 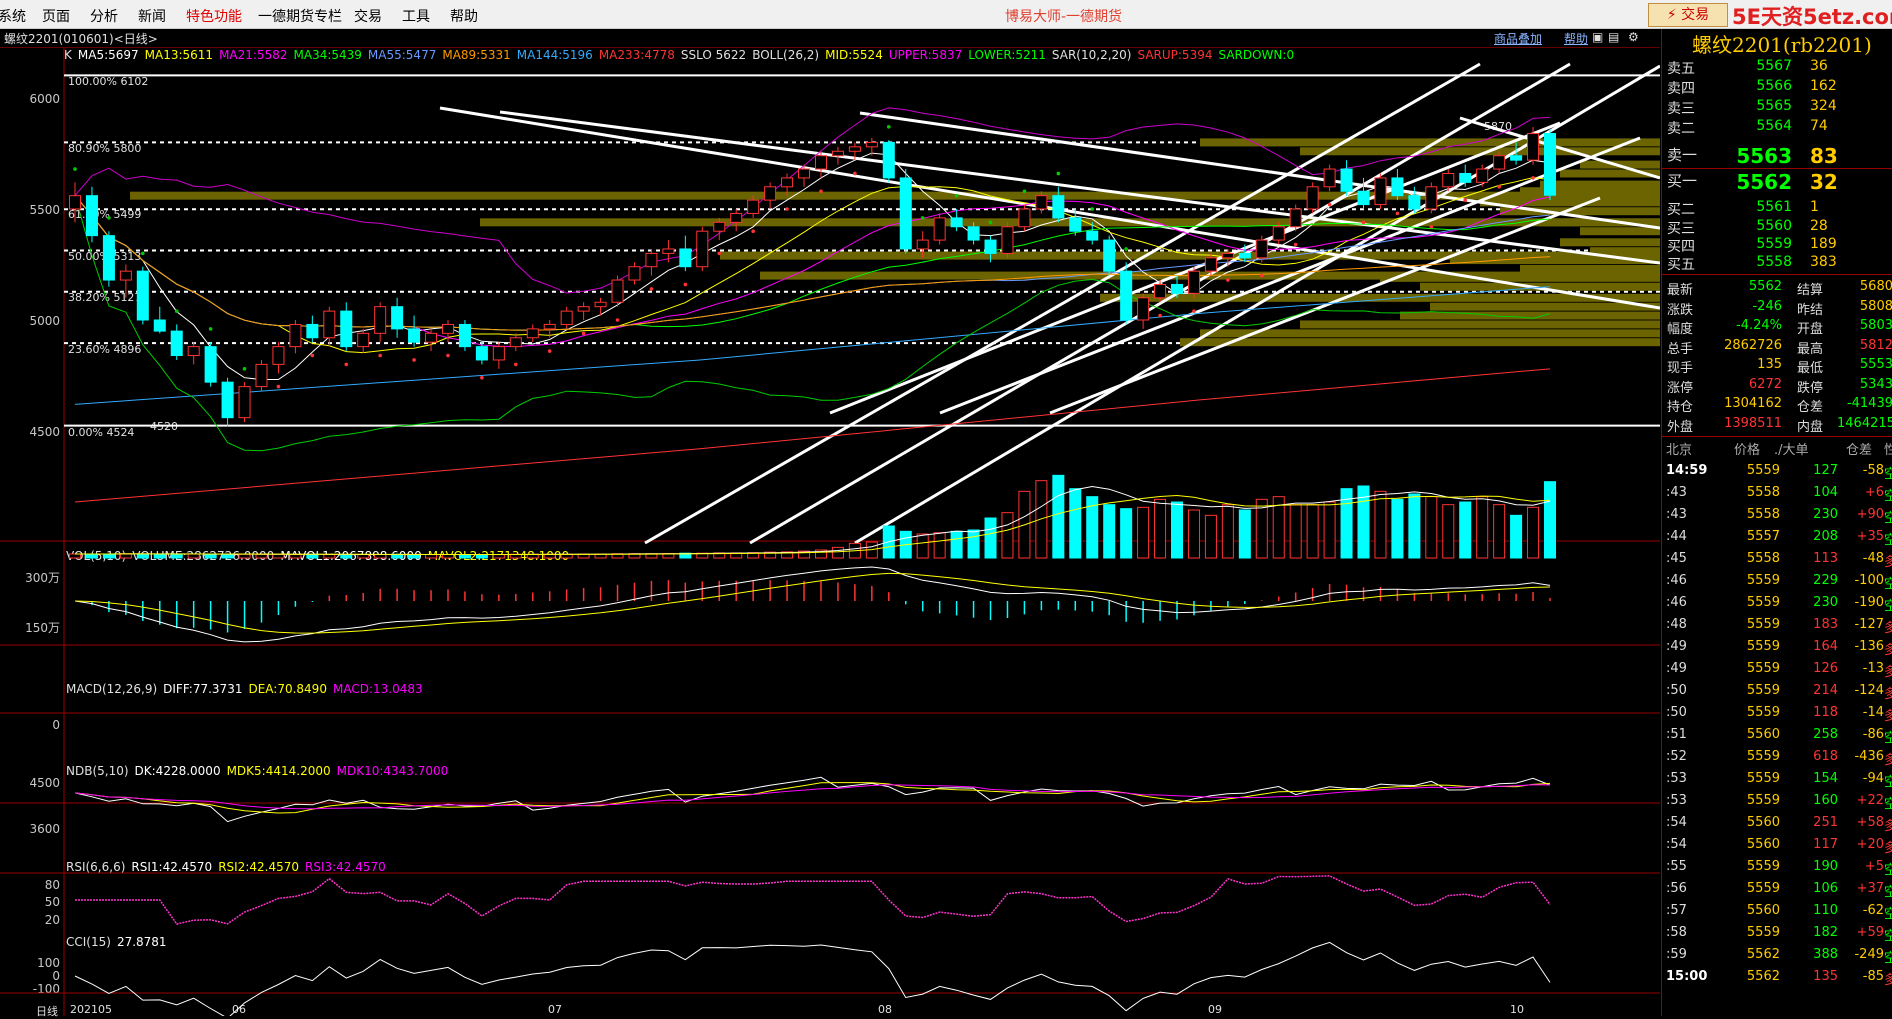 I want to click on tick-cell-17-1: 5560, so click(x=1763, y=844).